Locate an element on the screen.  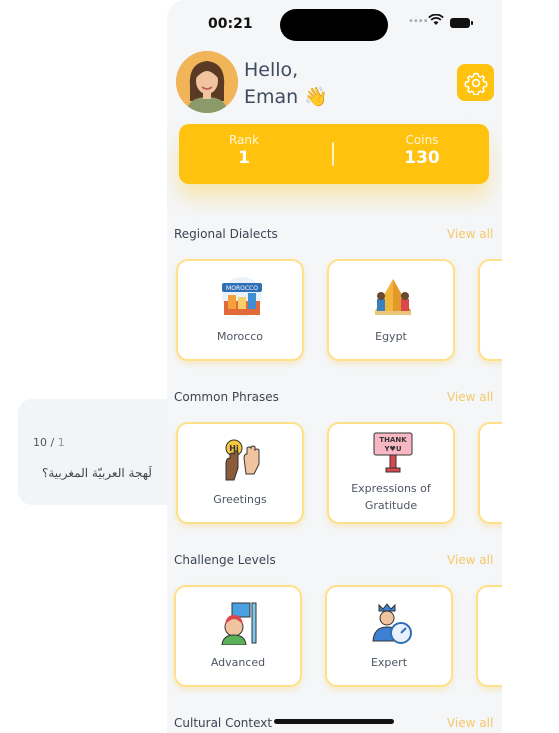
student-board-icon is located at coordinates (239, 623).